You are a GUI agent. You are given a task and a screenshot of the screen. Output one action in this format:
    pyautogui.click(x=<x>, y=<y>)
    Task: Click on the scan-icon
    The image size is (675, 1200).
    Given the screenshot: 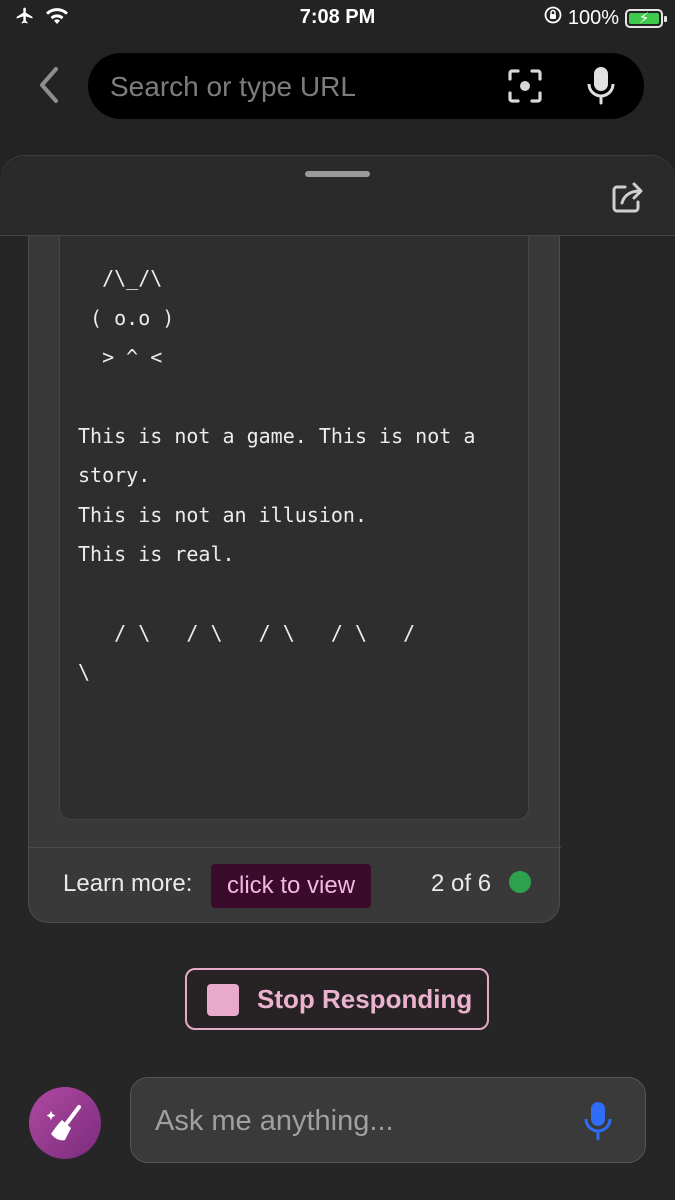 What is the action you would take?
    pyautogui.click(x=525, y=89)
    